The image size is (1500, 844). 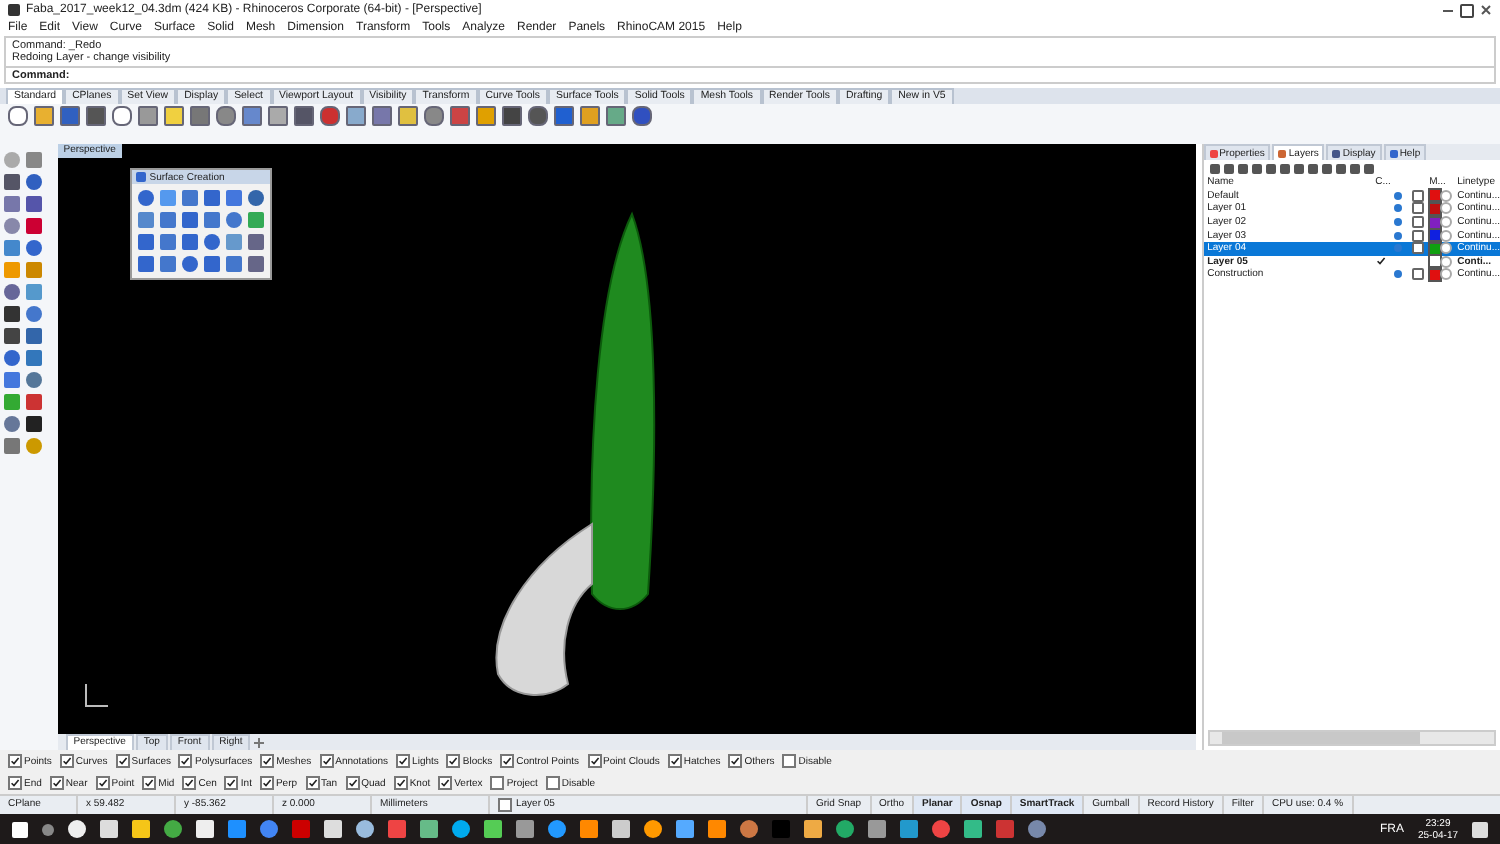 I want to click on scrollbar, so click(x=1351, y=738).